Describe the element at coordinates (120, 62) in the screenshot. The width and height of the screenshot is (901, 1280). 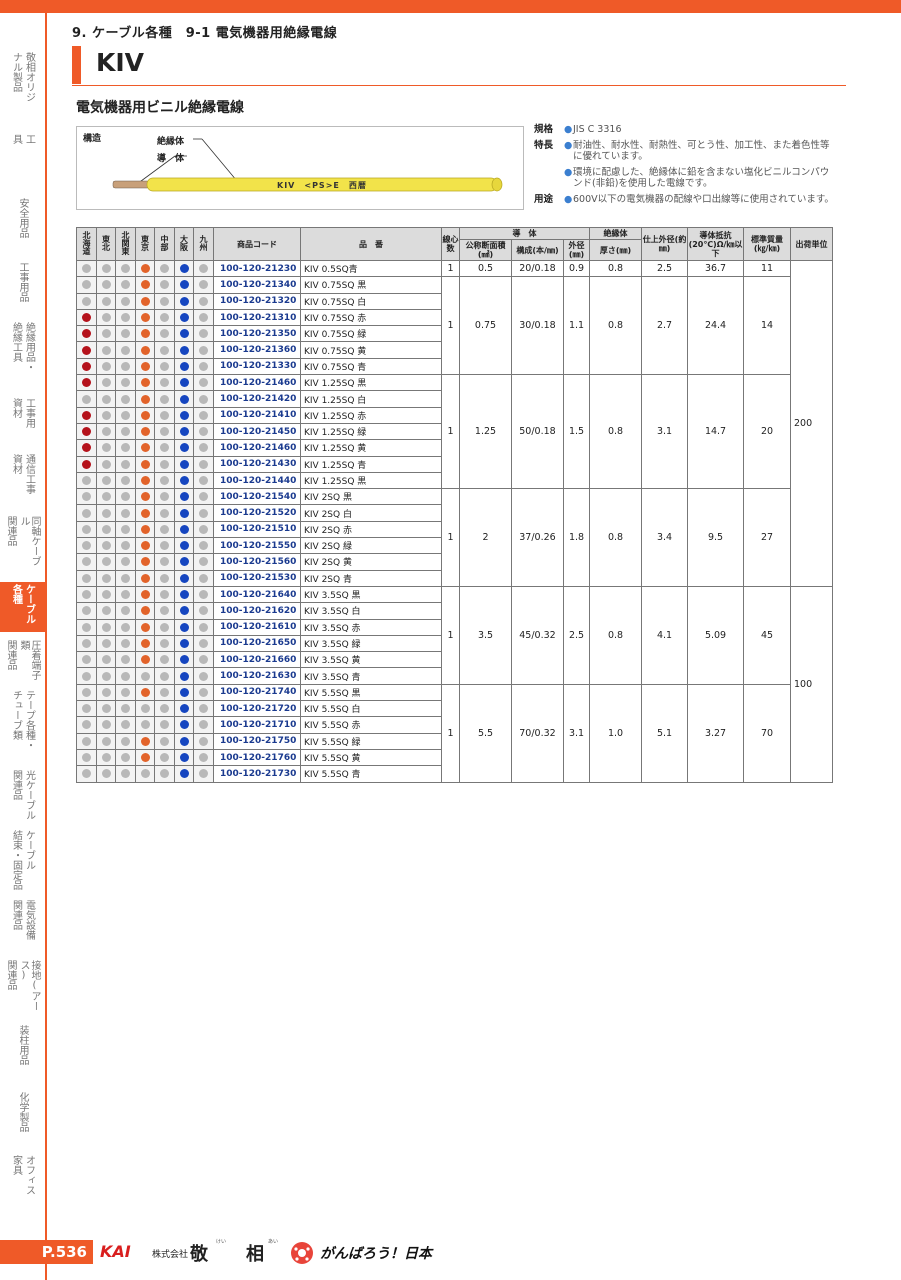
I see `page-title: KIV` at that location.